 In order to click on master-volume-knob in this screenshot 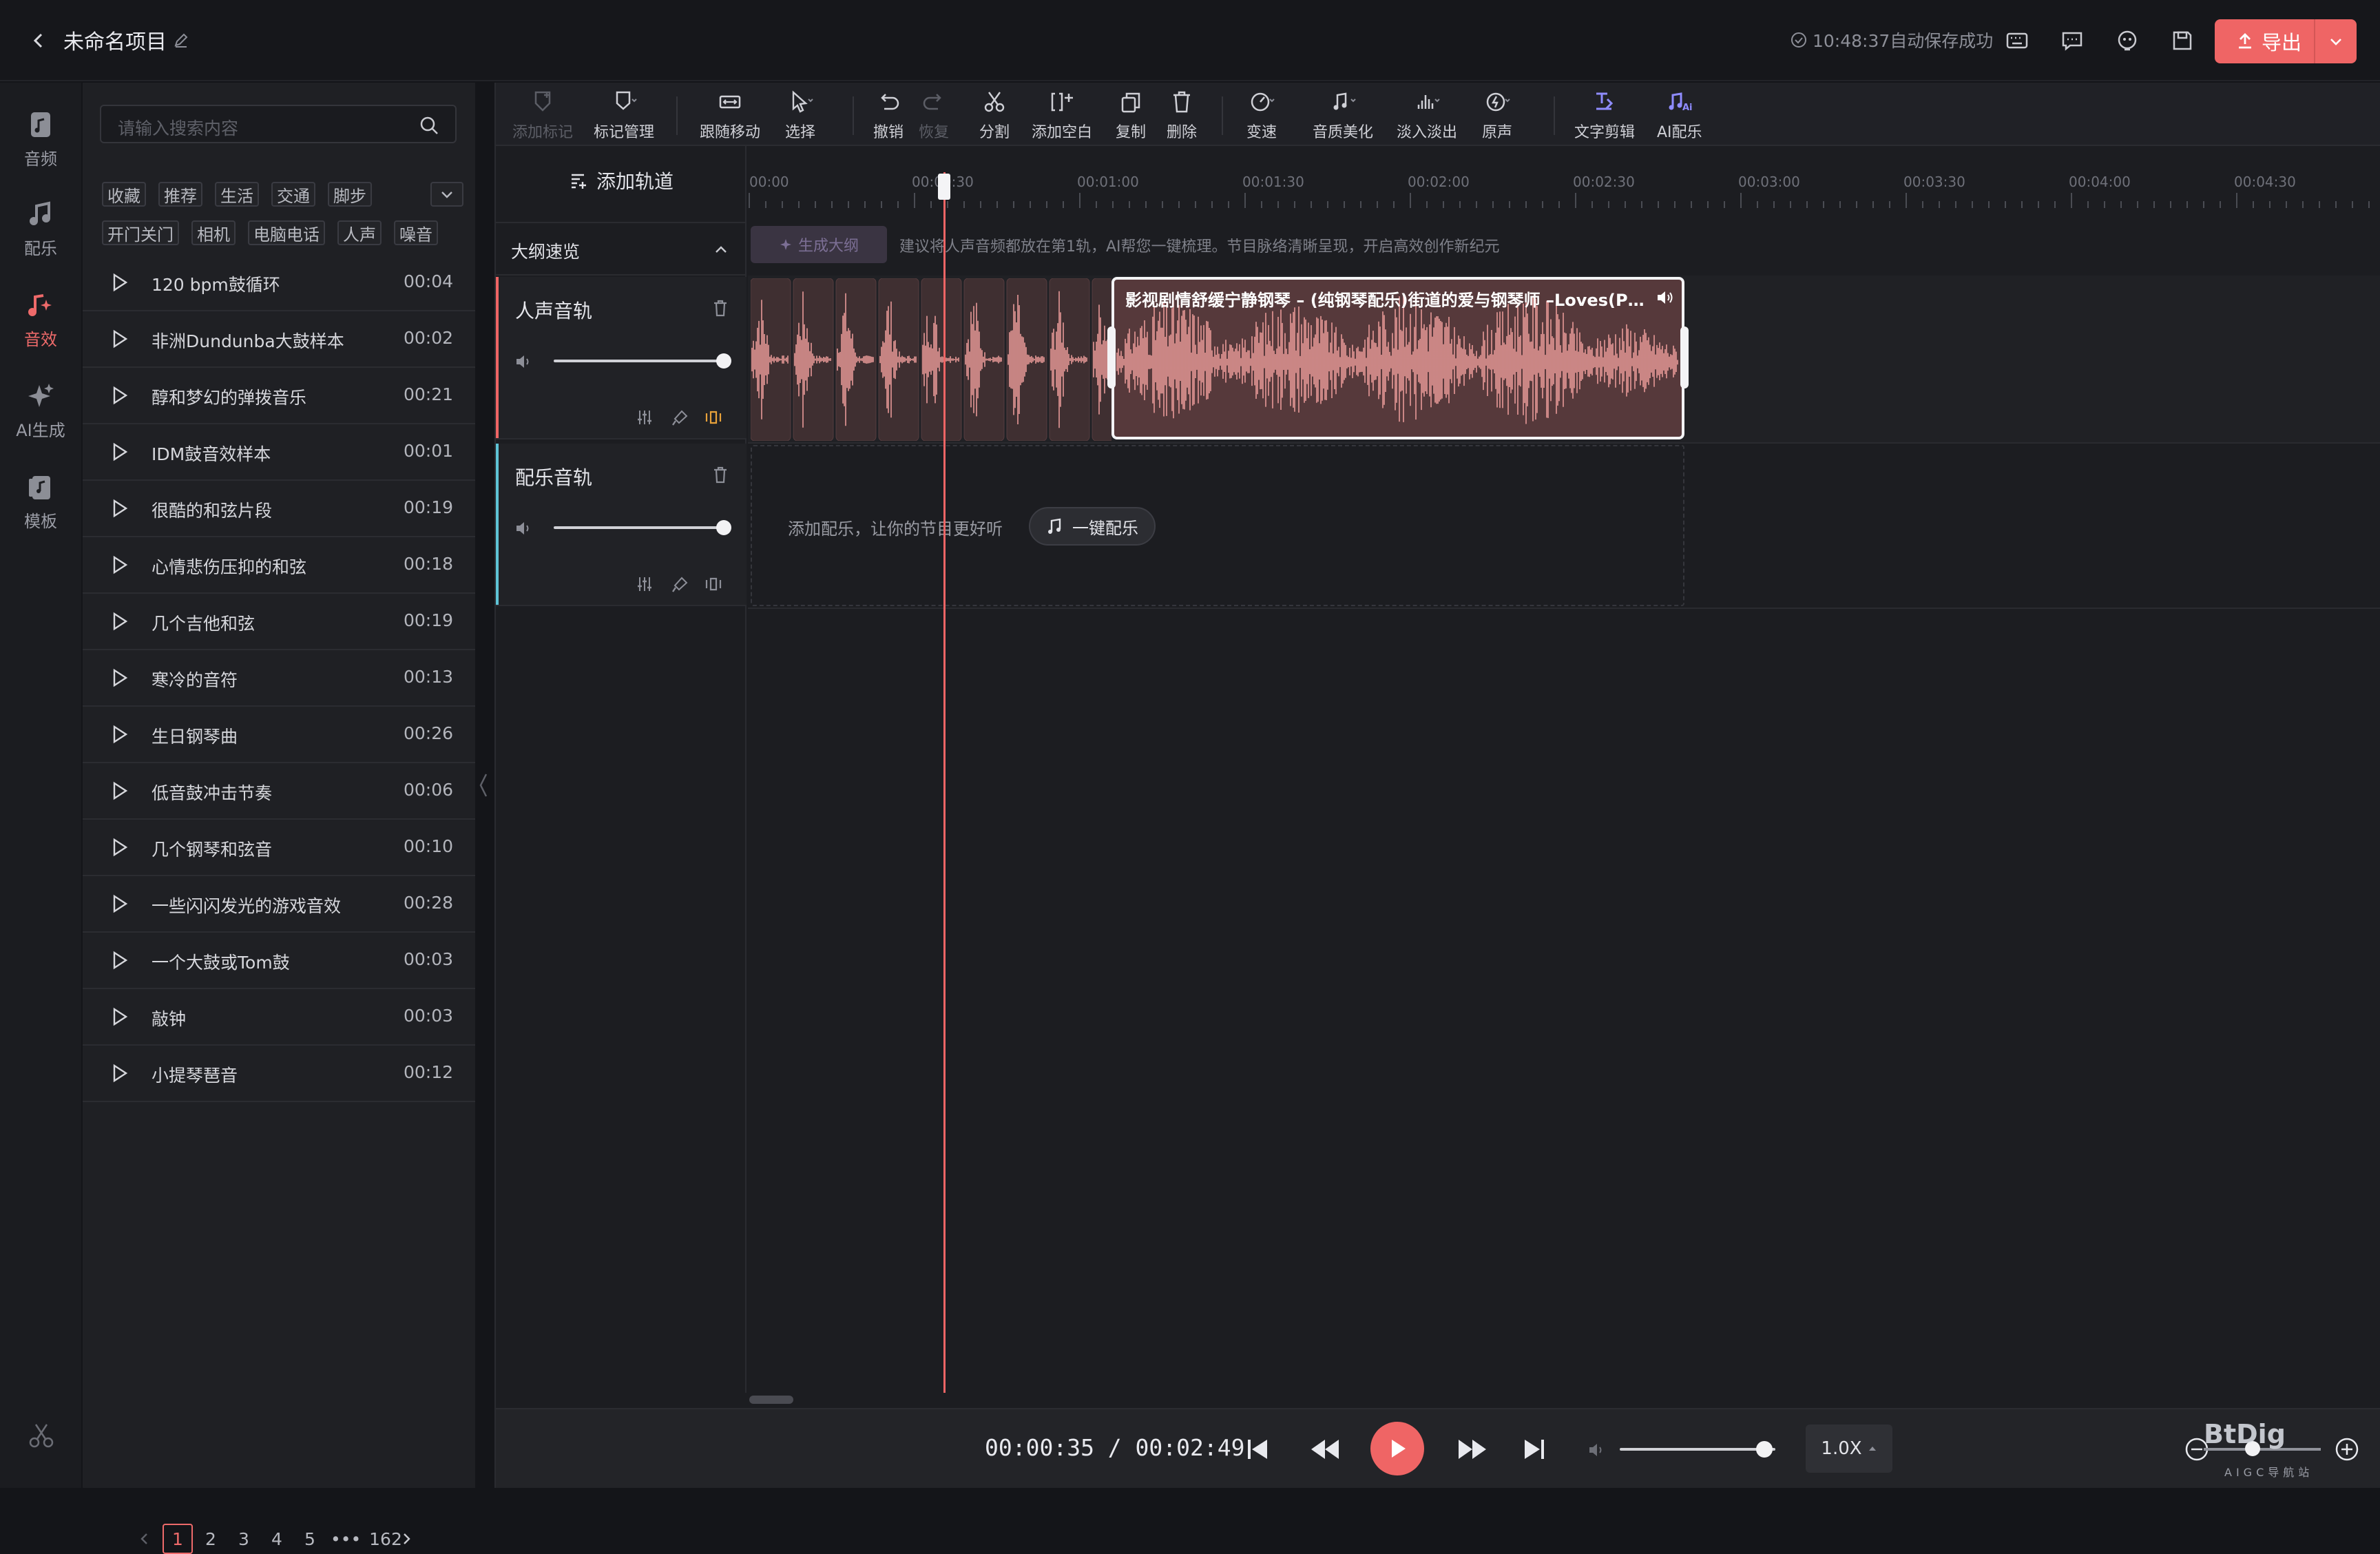, I will do `click(1765, 1449)`.